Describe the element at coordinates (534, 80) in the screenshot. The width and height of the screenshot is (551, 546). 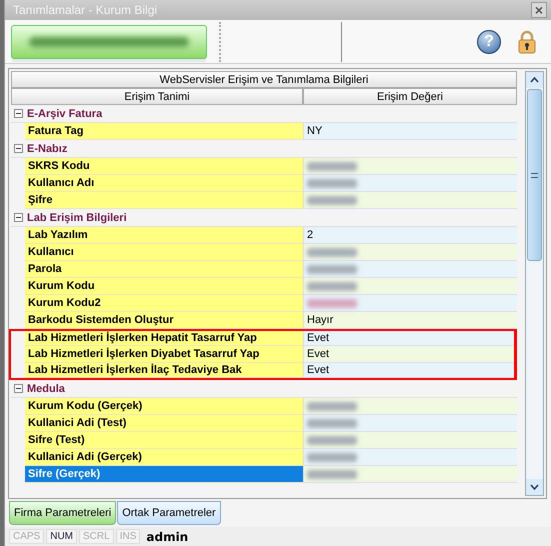
I see `scroll-up-icon` at that location.